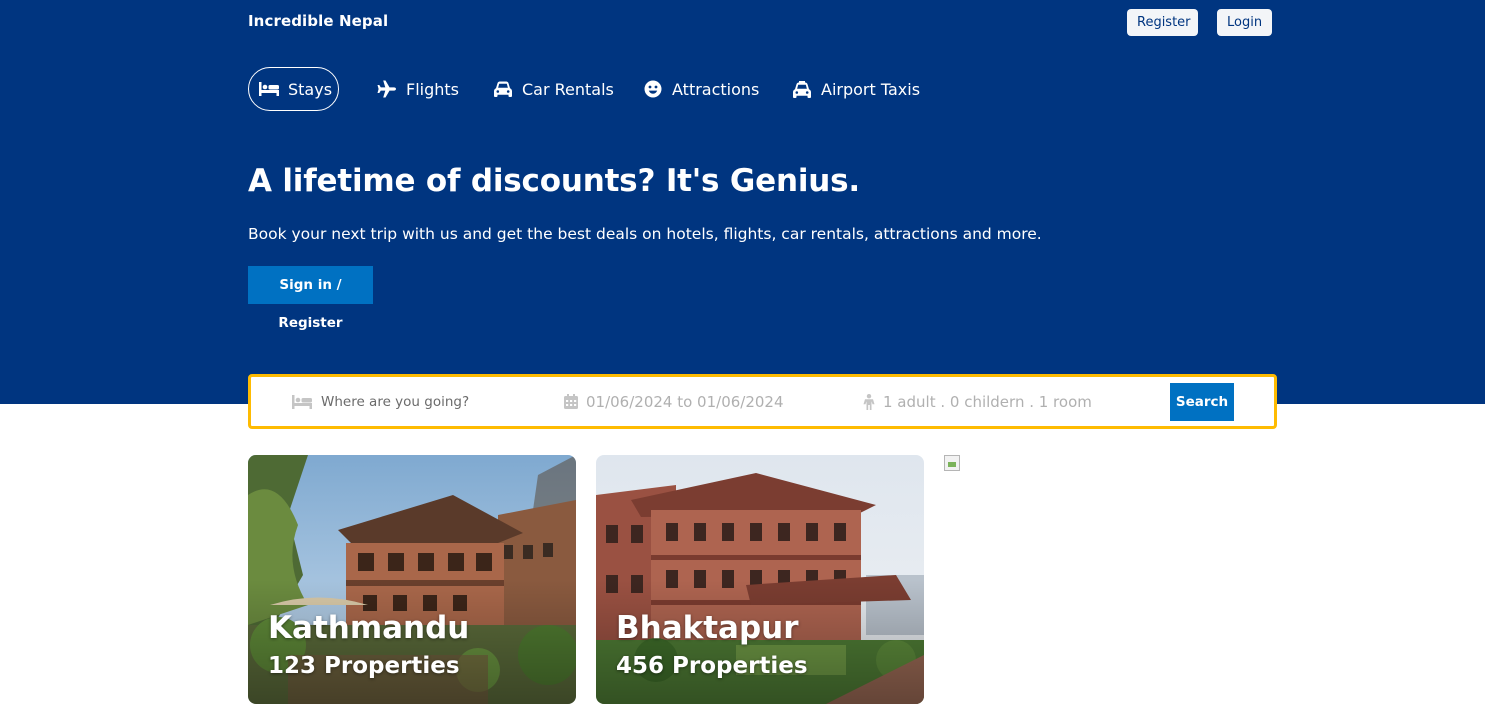 The image size is (1485, 713). I want to click on card-city-name: Kathmandu, so click(369, 628).